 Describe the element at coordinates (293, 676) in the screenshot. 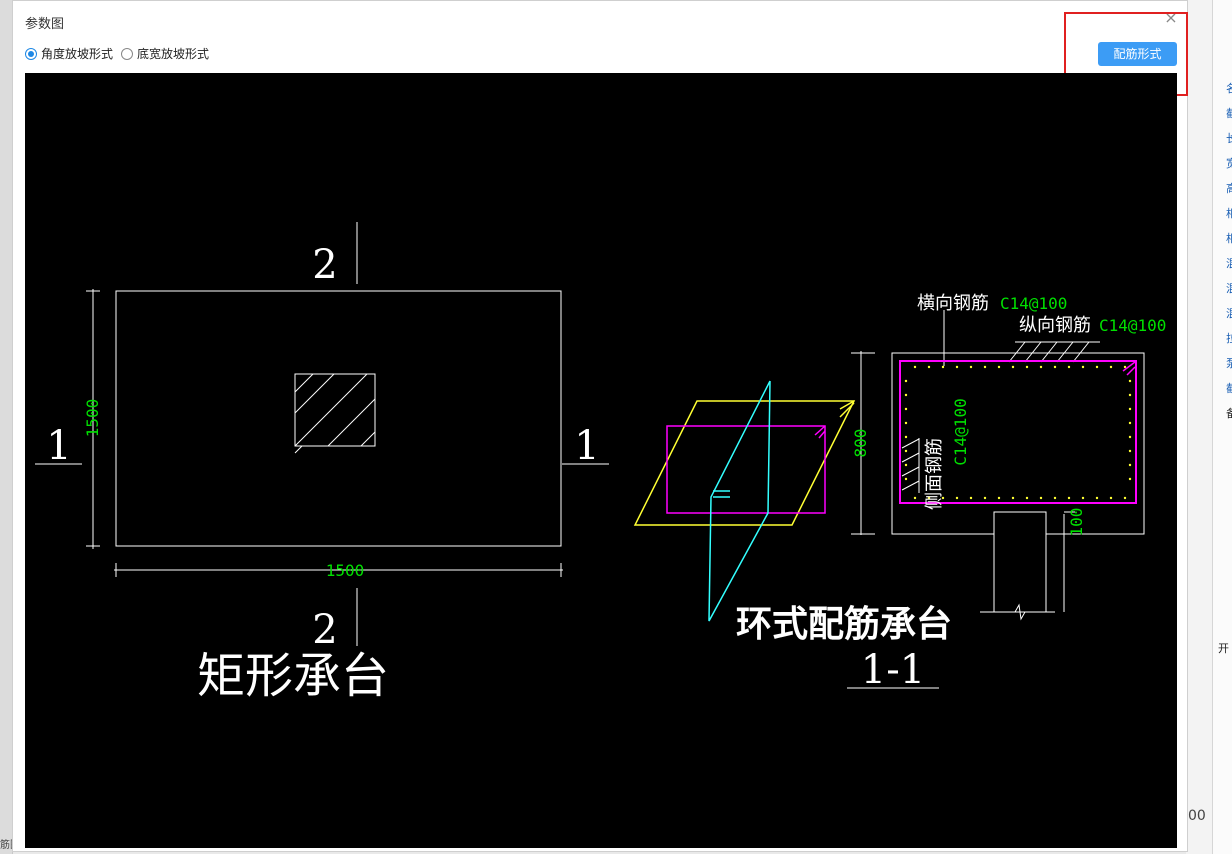

I see `left-figure-title: 矩形承台` at that location.